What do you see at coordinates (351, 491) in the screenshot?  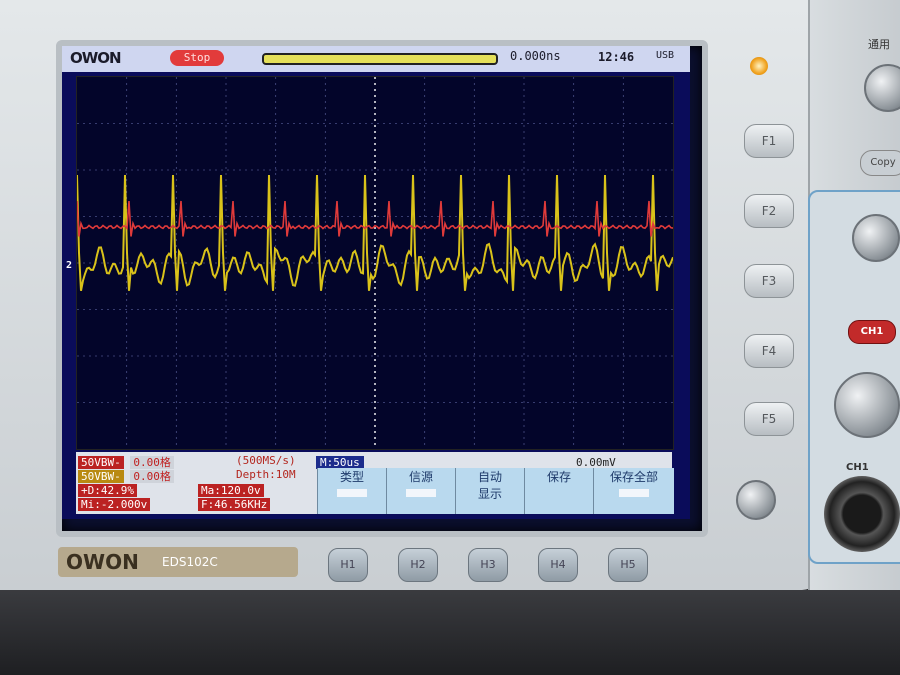 I see `menu-item-type: 类型` at bounding box center [351, 491].